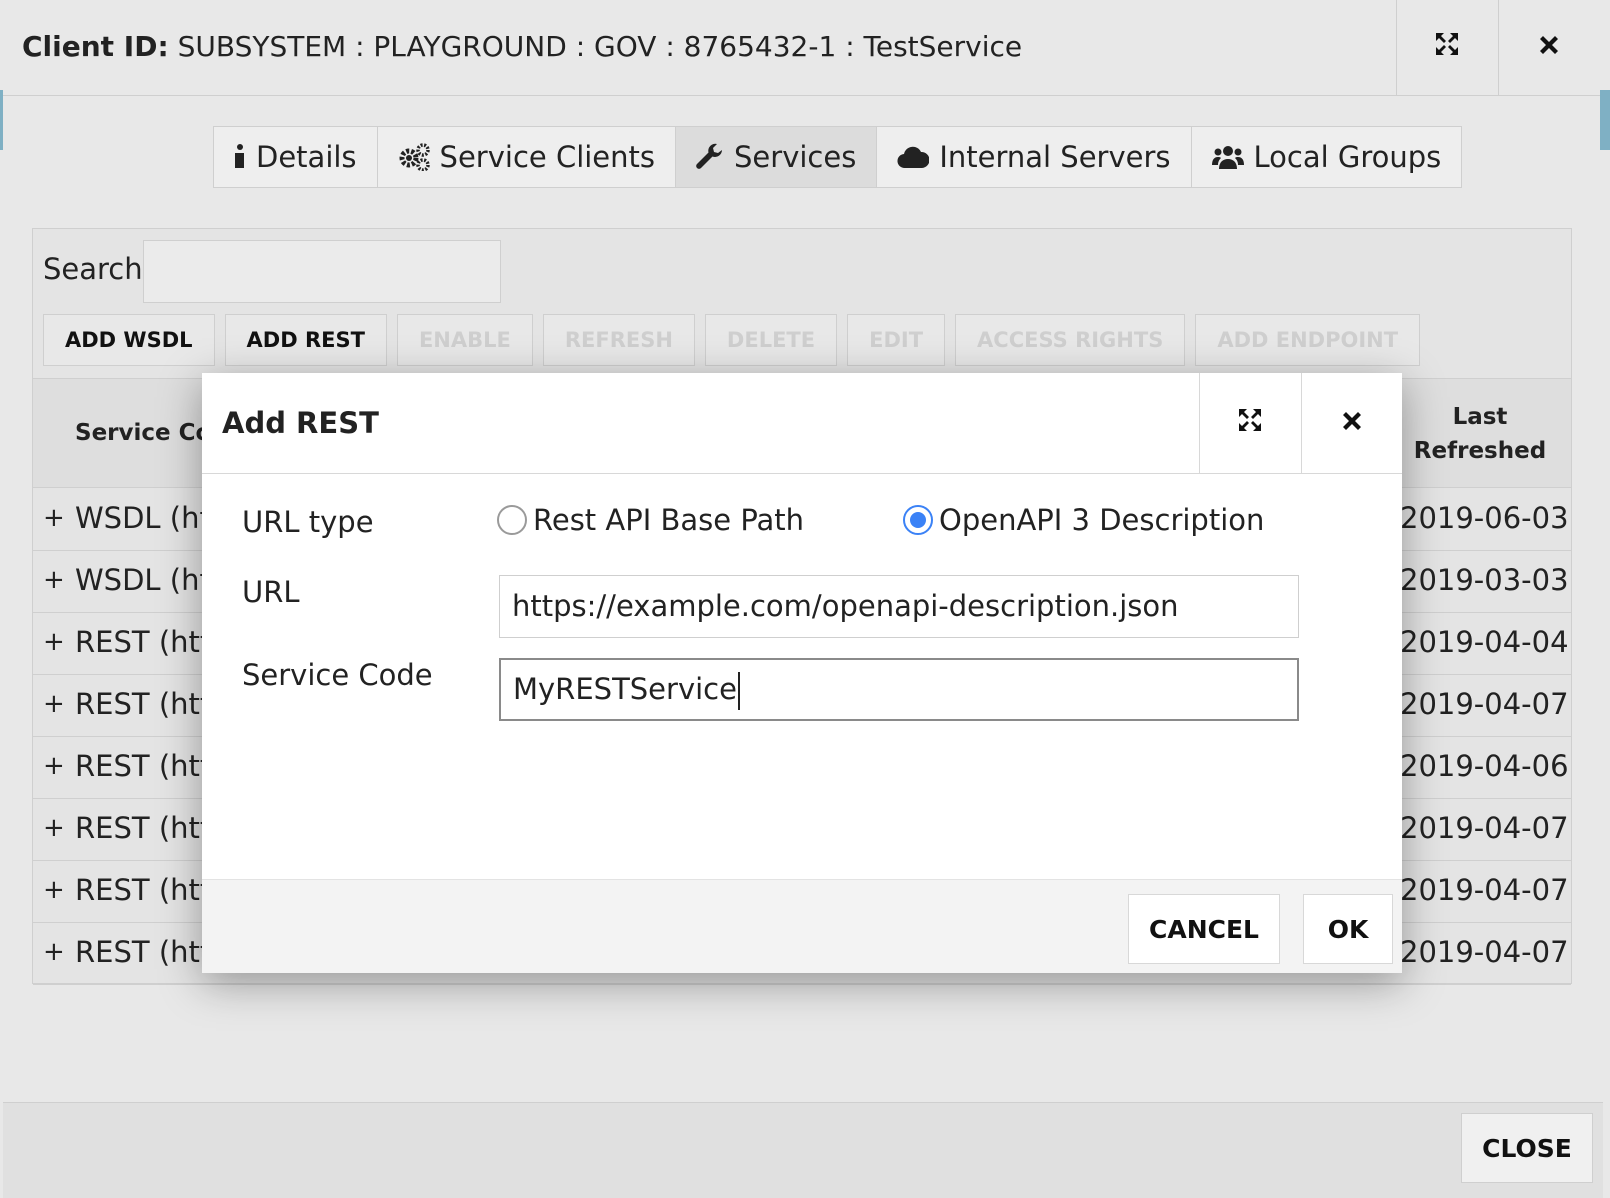  I want to click on add-rest-titlebar: Add REST, so click(802, 423).